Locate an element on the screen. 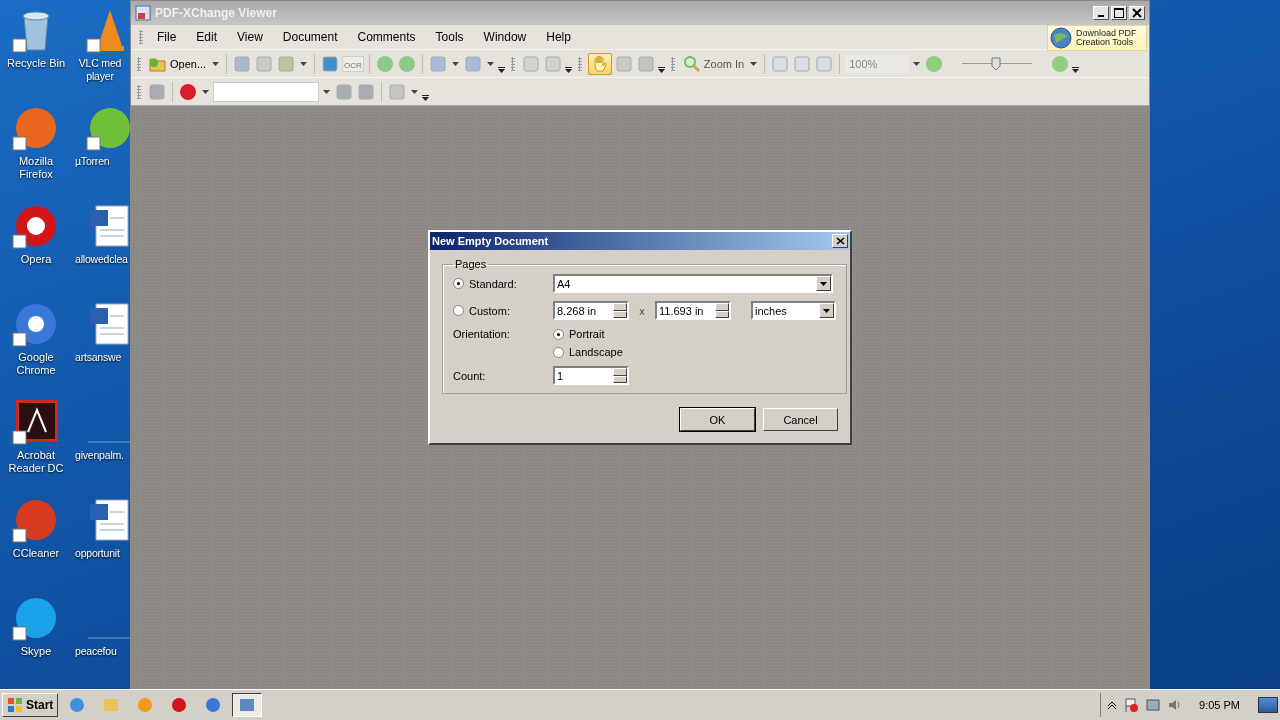  menu-item: File is located at coordinates (167, 37).